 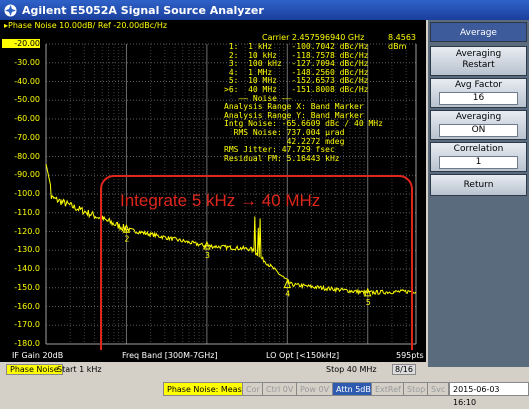 I want to click on averaging-state-value: ON, so click(x=478, y=130).